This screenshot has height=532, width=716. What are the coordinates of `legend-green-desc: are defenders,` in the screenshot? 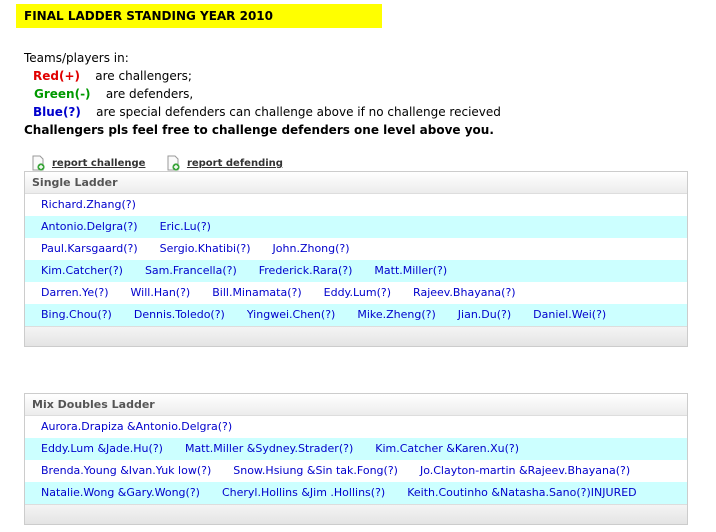 It's located at (149, 94).